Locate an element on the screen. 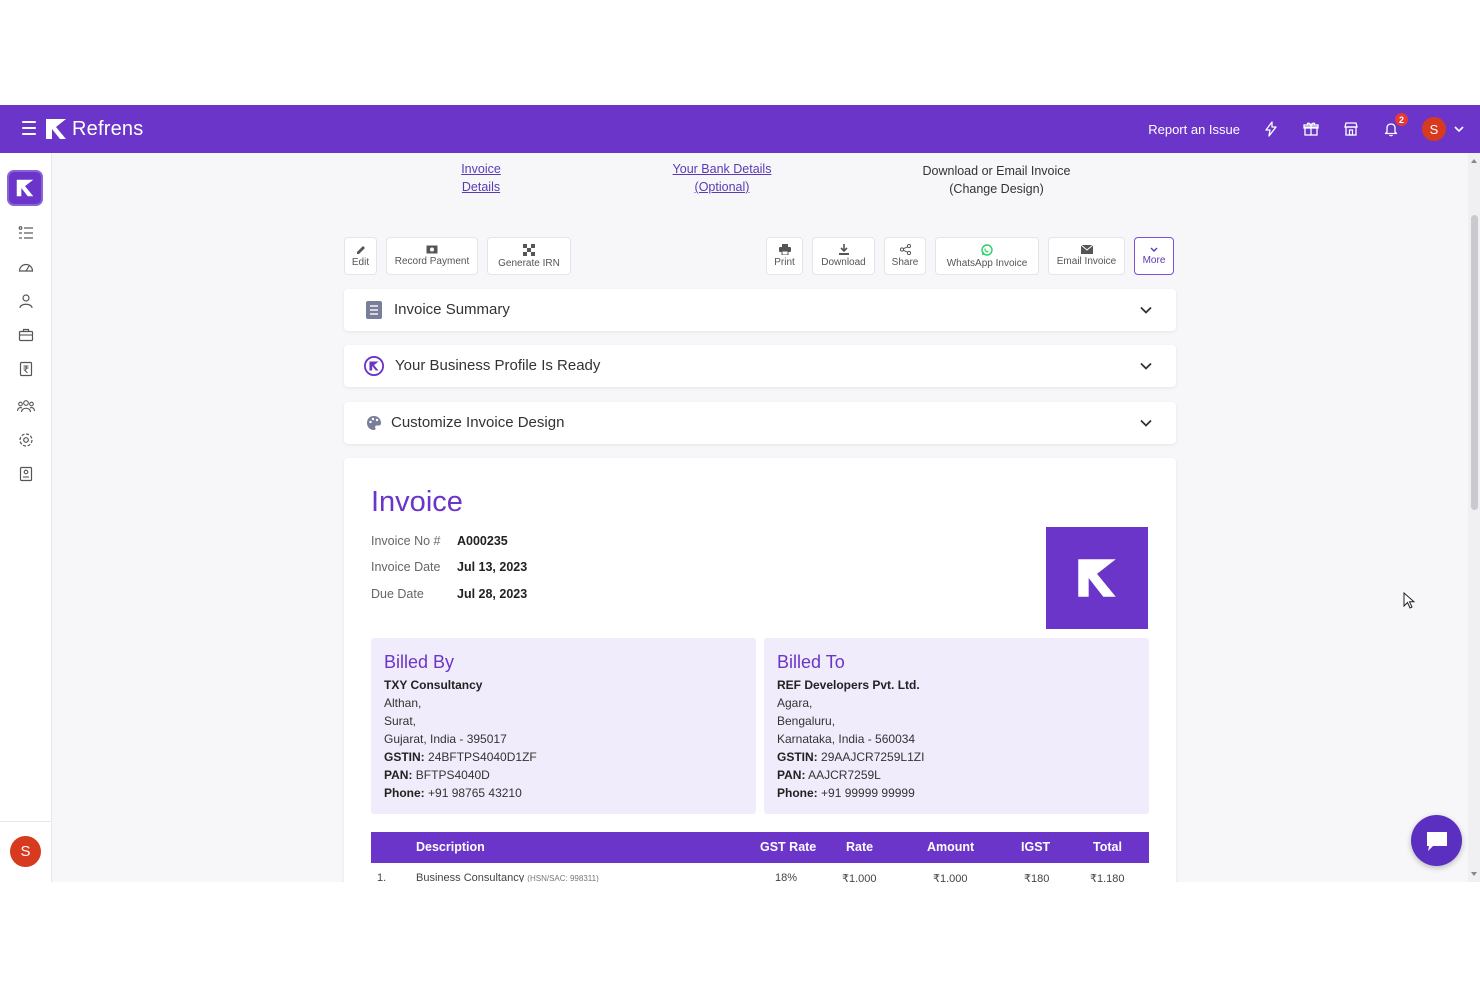 This screenshot has height=987, width=1480. lightning-icon is located at coordinates (1271, 129).